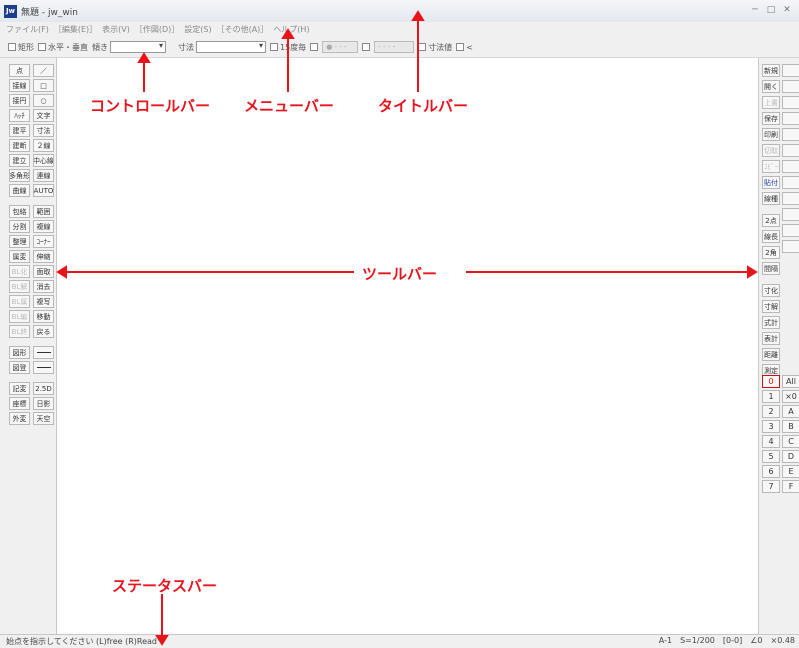 The image size is (799, 648). Describe the element at coordinates (19, 286) in the screenshot. I see `left-tool-button: BL解` at that location.